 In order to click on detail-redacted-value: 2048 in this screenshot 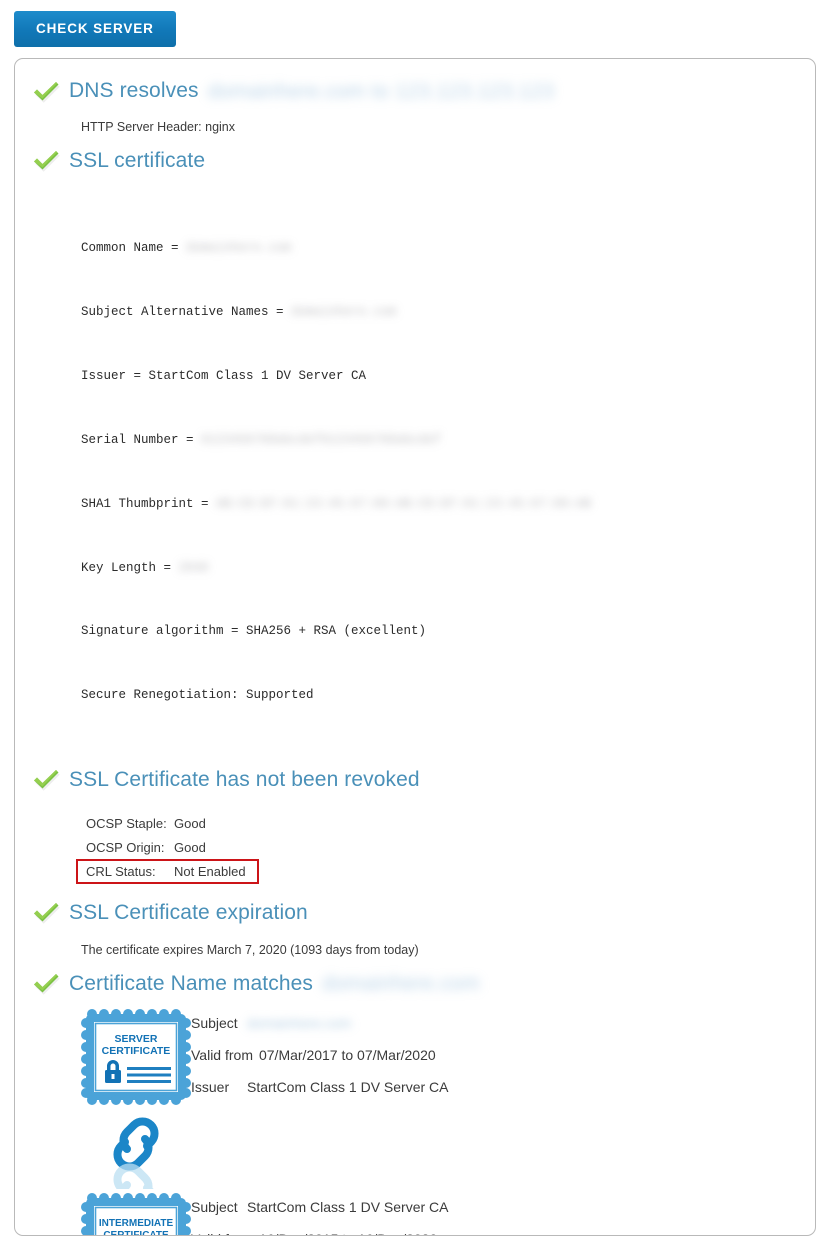, I will do `click(193, 567)`.